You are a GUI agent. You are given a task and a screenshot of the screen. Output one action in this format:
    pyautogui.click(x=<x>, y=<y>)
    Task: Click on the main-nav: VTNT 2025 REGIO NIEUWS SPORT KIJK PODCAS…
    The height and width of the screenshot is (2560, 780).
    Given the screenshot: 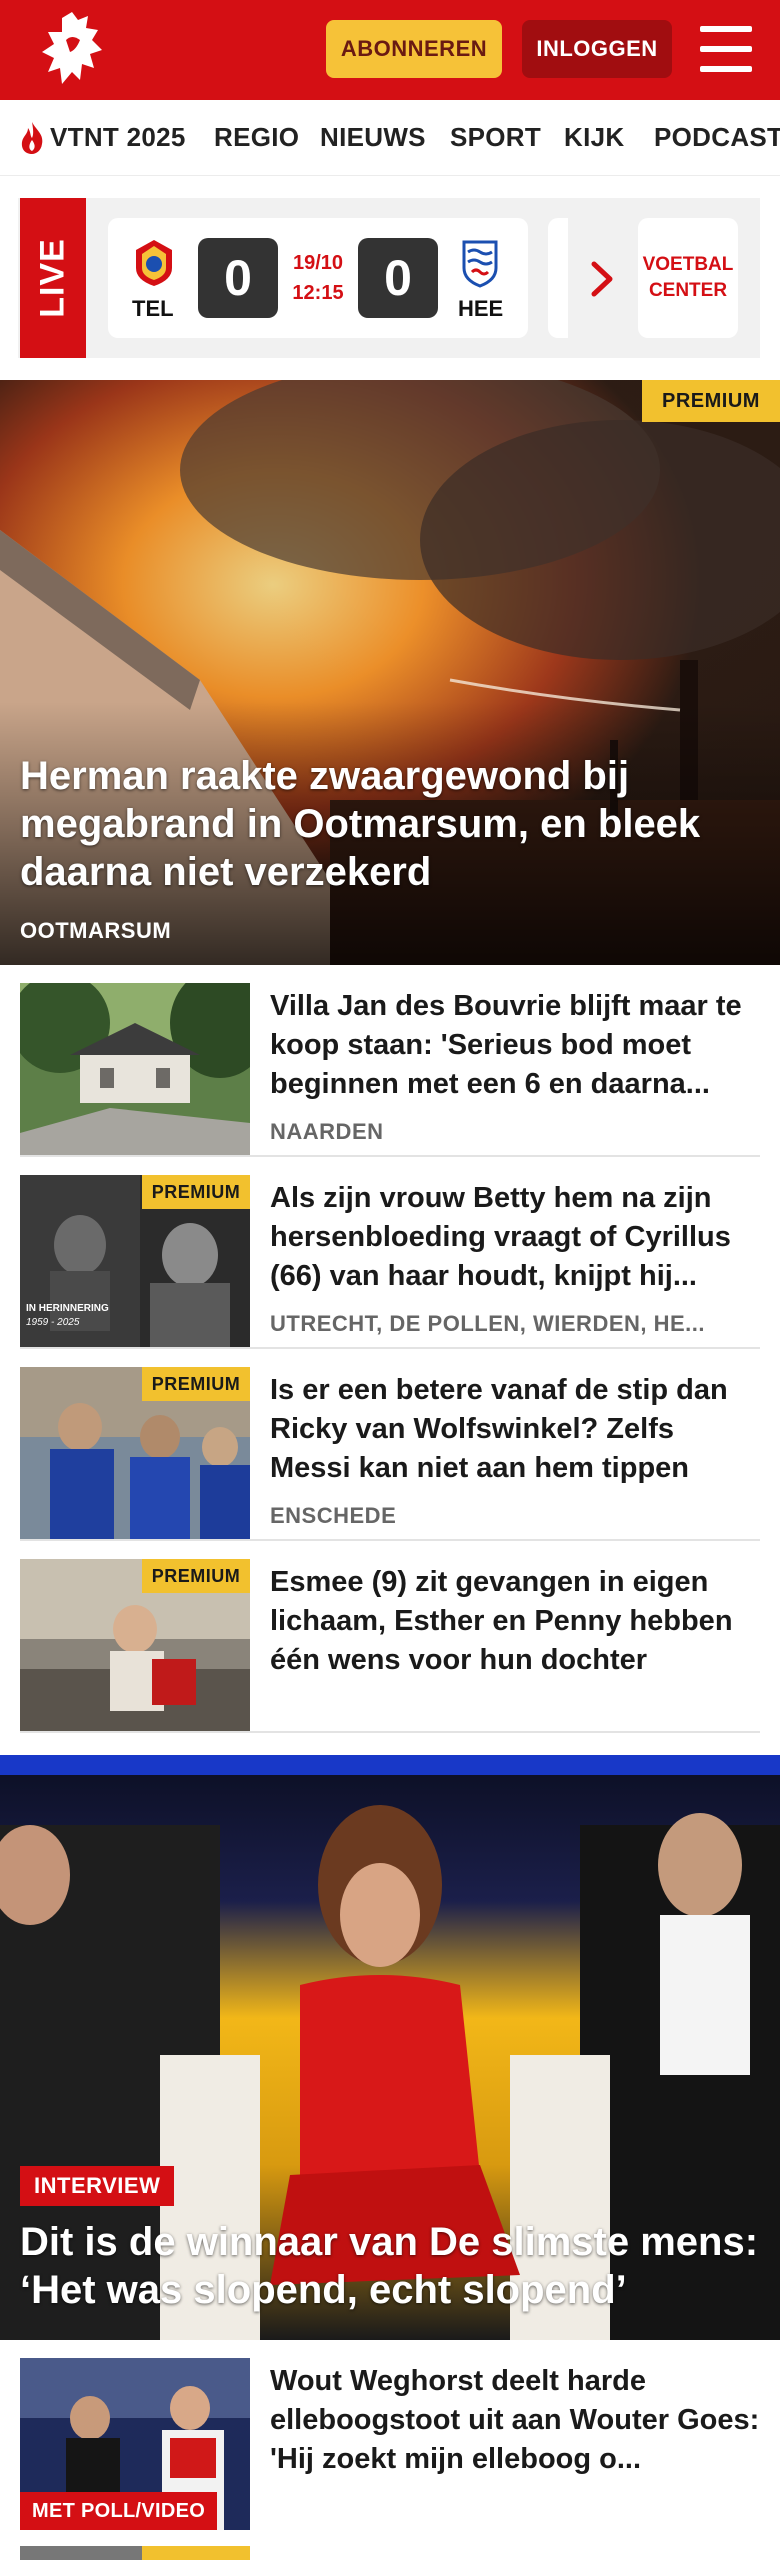 What is the action you would take?
    pyautogui.click(x=390, y=138)
    